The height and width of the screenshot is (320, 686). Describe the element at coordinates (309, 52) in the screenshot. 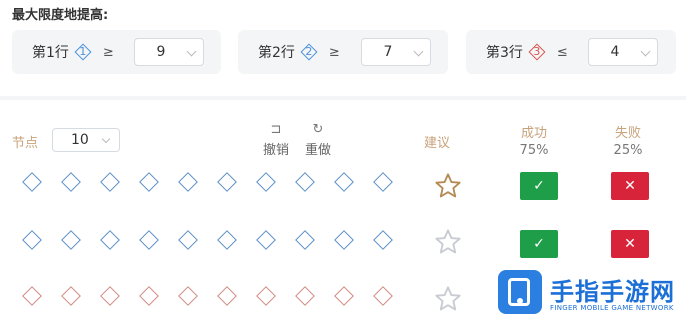

I see `diamond-badge-icon: 2` at that location.